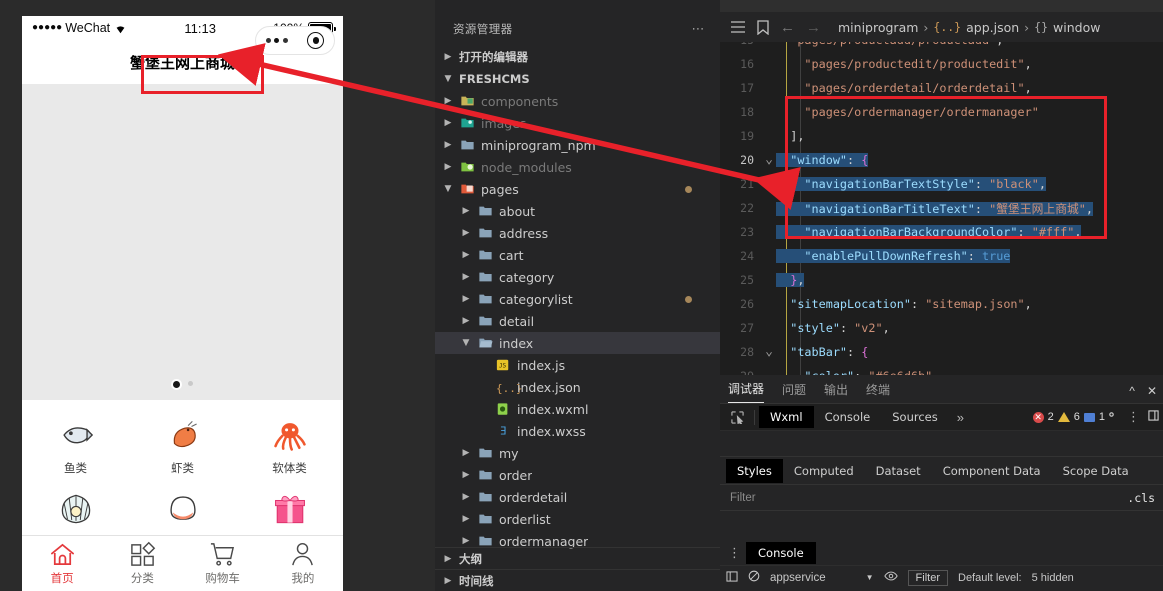 Image resolution: width=1163 pixels, height=591 pixels. I want to click on carousel-dots, so click(182, 384).